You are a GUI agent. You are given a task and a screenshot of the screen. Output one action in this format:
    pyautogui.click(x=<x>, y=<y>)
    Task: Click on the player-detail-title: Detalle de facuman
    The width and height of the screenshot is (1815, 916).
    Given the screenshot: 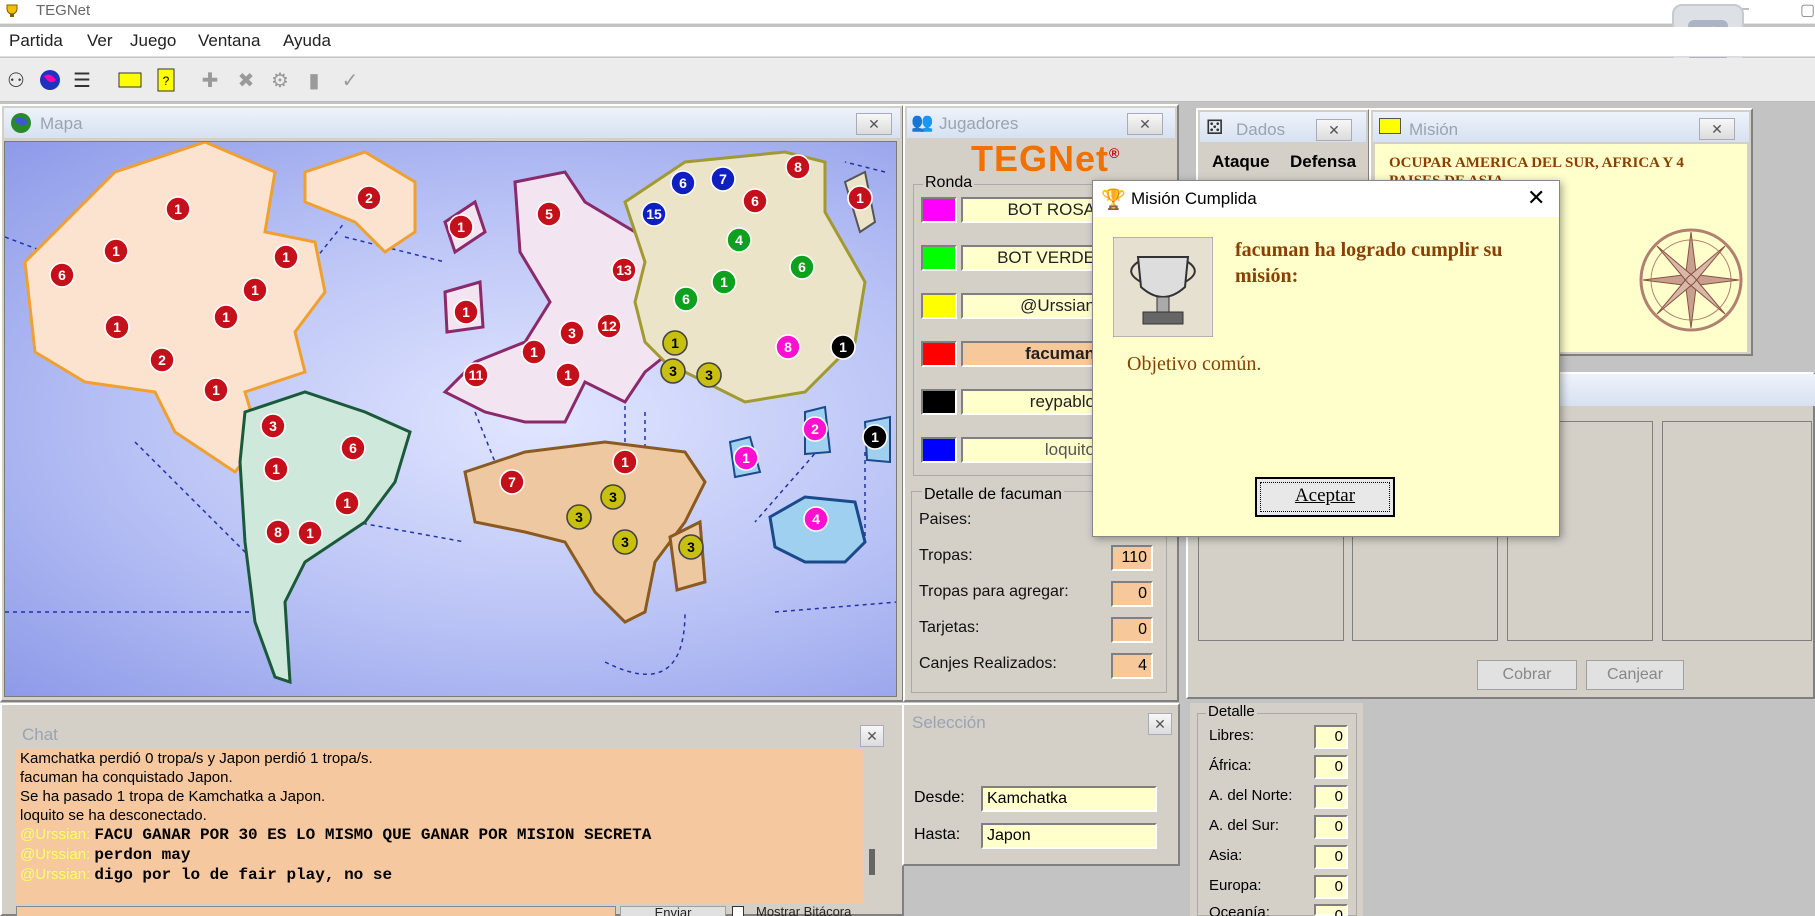 What is the action you would take?
    pyautogui.click(x=993, y=495)
    